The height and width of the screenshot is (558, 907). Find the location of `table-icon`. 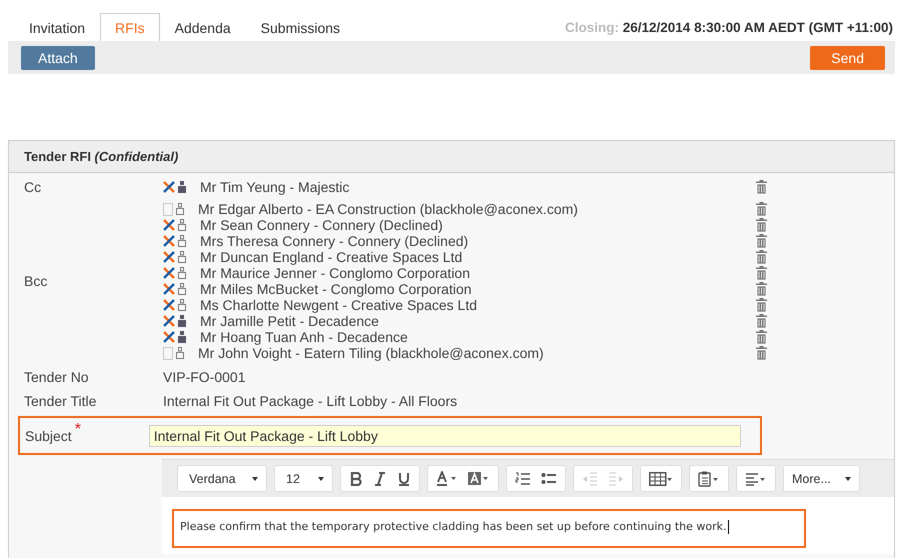

table-icon is located at coordinates (661, 479).